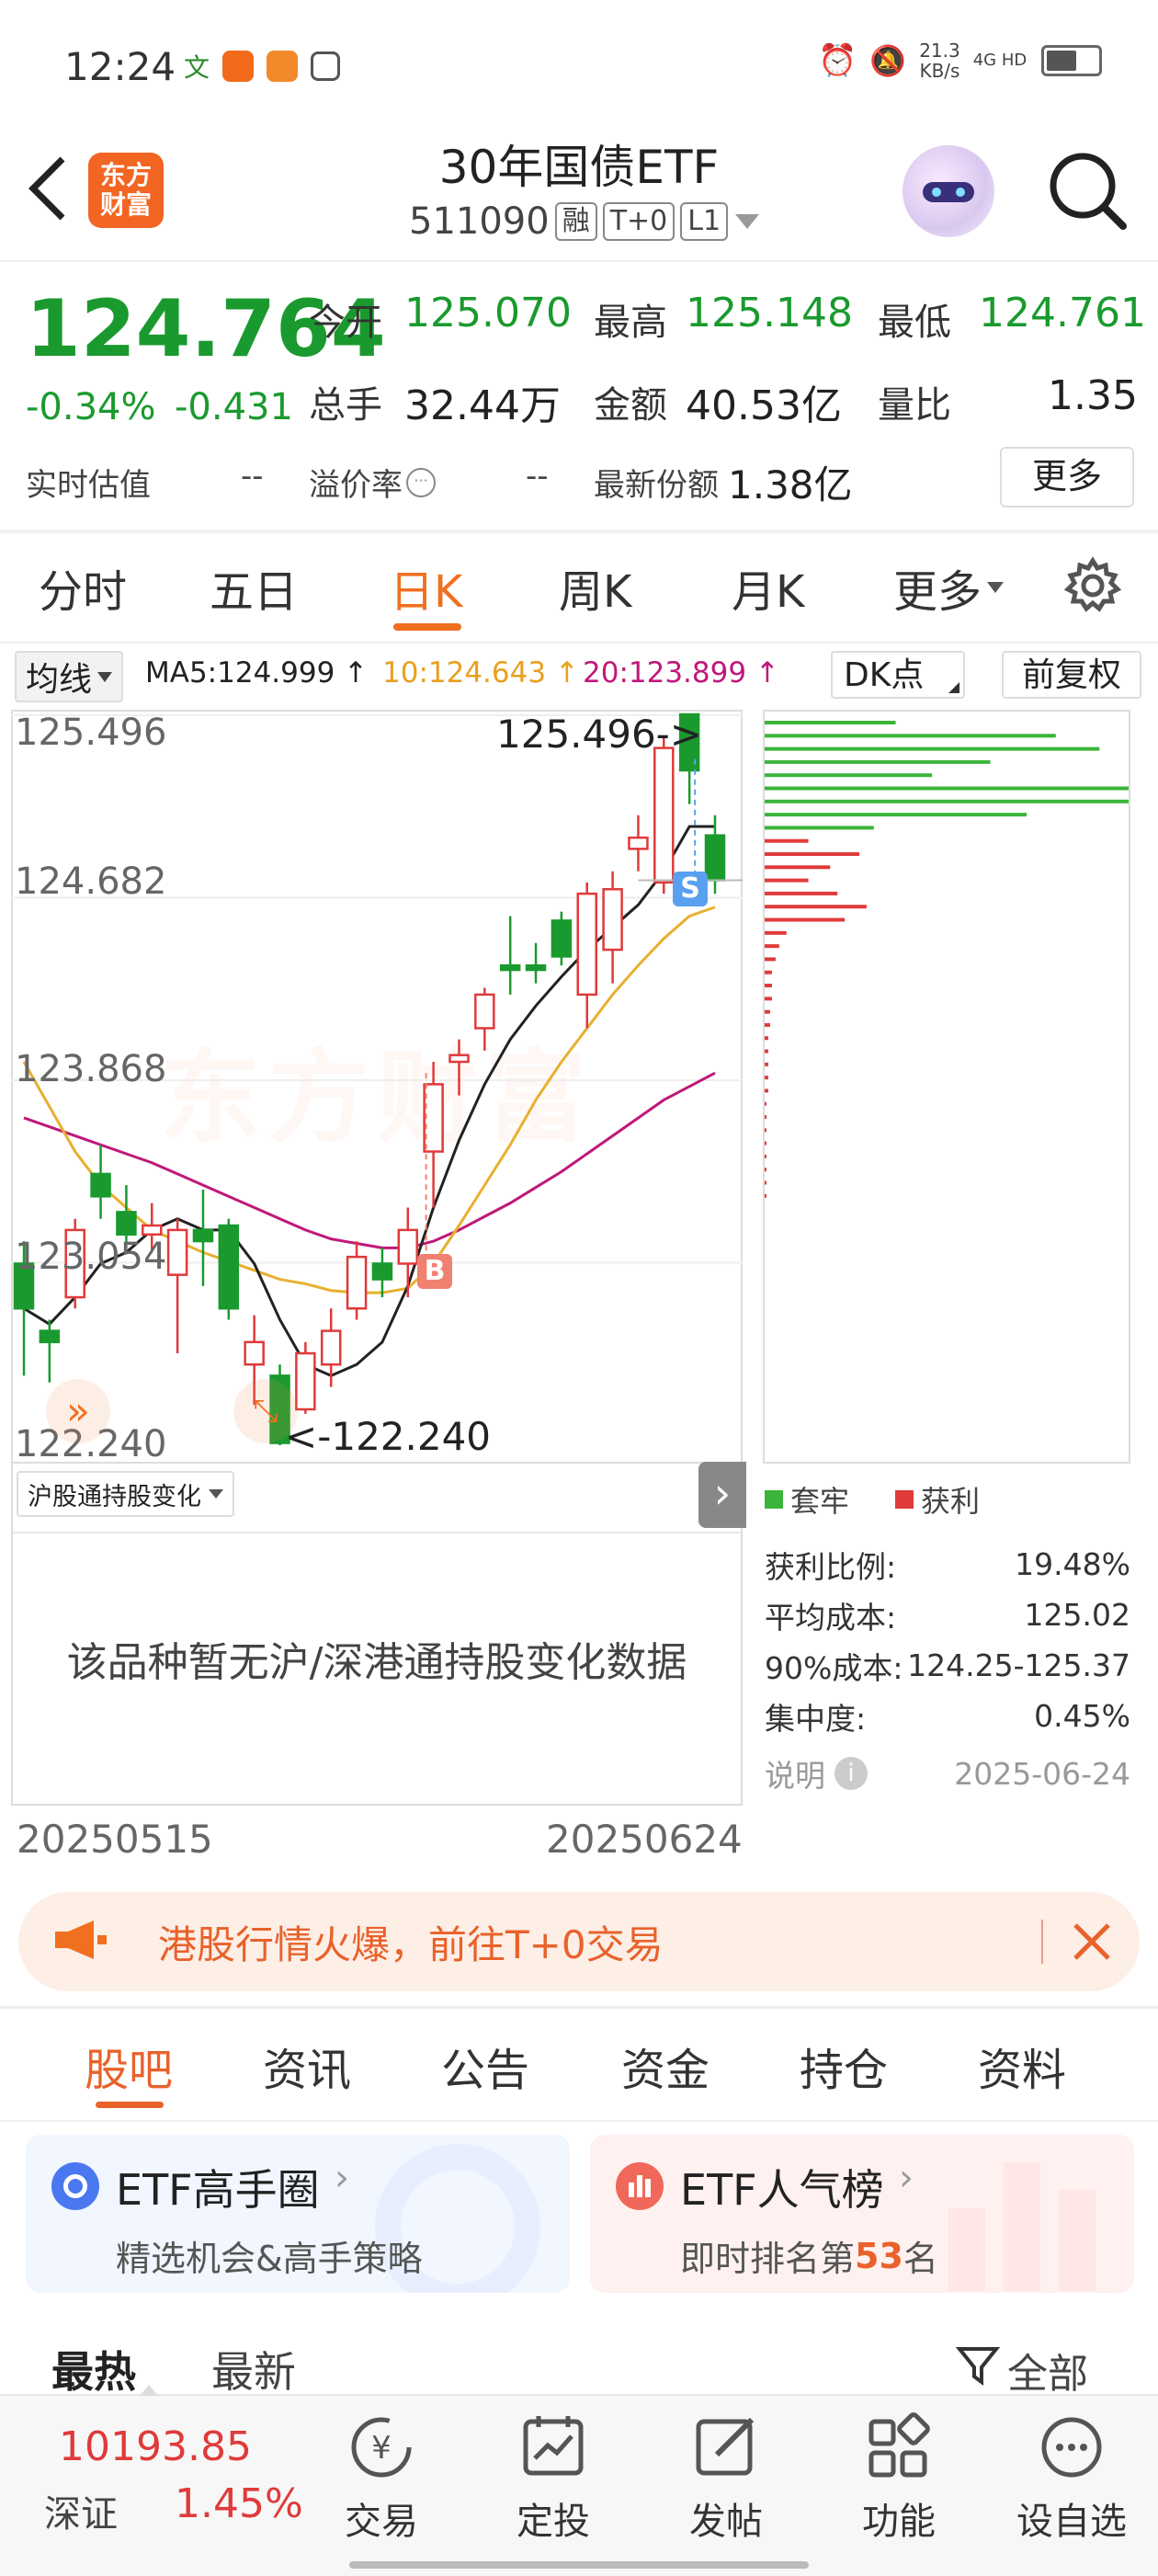  Describe the element at coordinates (1082, 1716) in the screenshot. I see `concentration-value: 0.45%` at that location.